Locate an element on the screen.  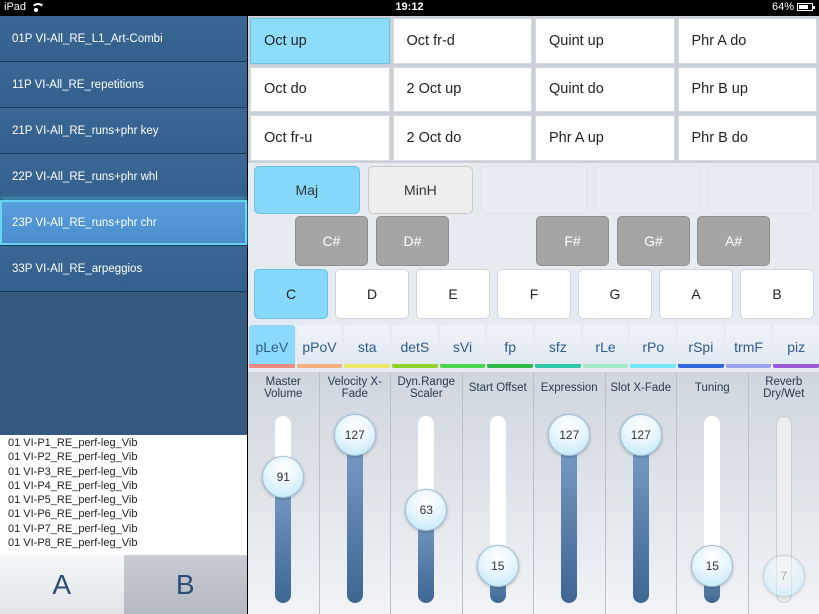
key-d-sharp: D# is located at coordinates (412, 241).